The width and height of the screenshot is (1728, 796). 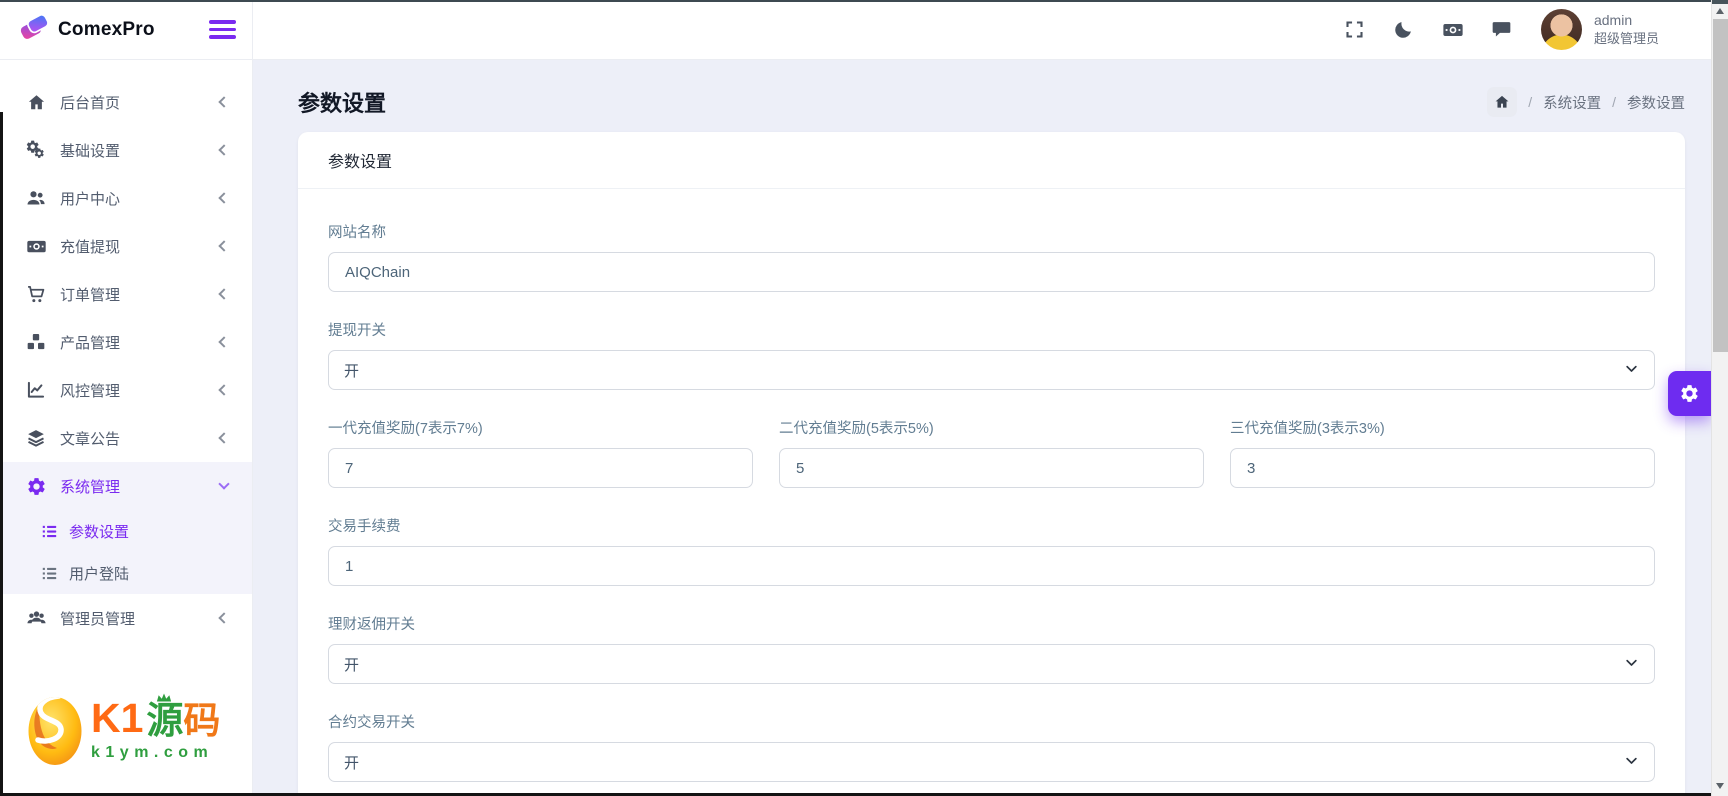 What do you see at coordinates (36, 294) in the screenshot?
I see `cart-icon` at bounding box center [36, 294].